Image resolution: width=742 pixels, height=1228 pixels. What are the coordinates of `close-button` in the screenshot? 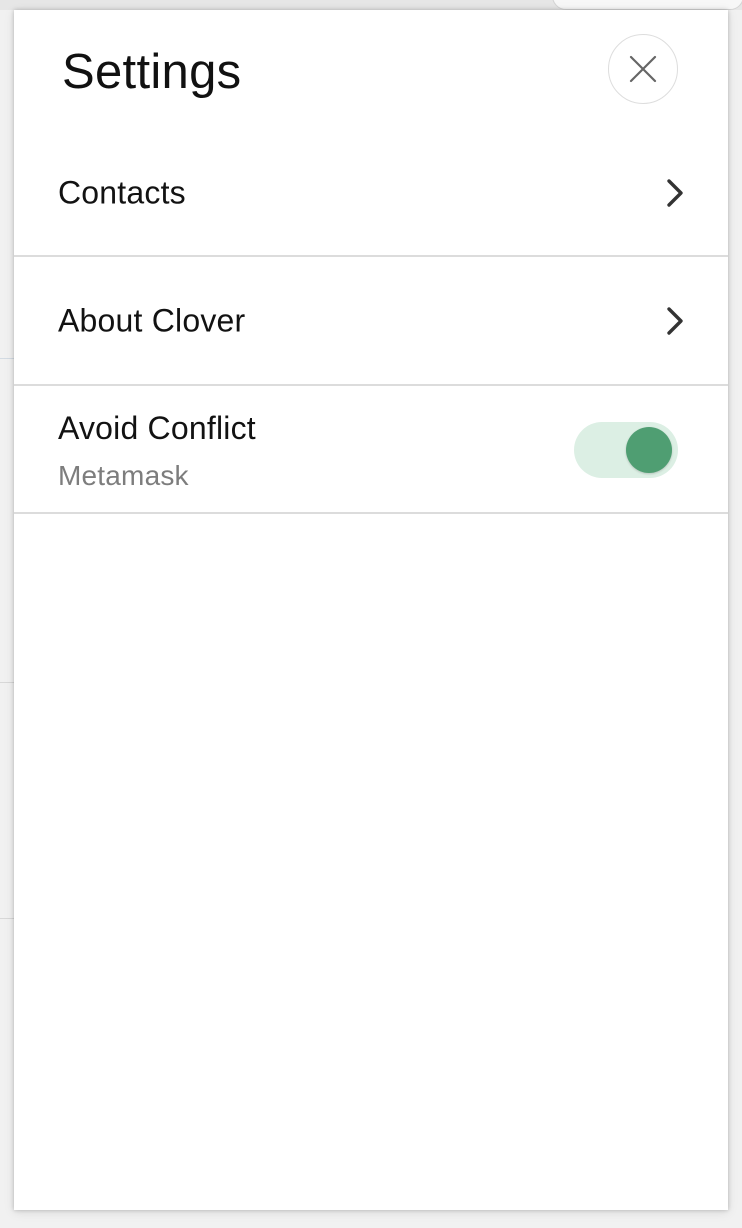 It's located at (643, 69).